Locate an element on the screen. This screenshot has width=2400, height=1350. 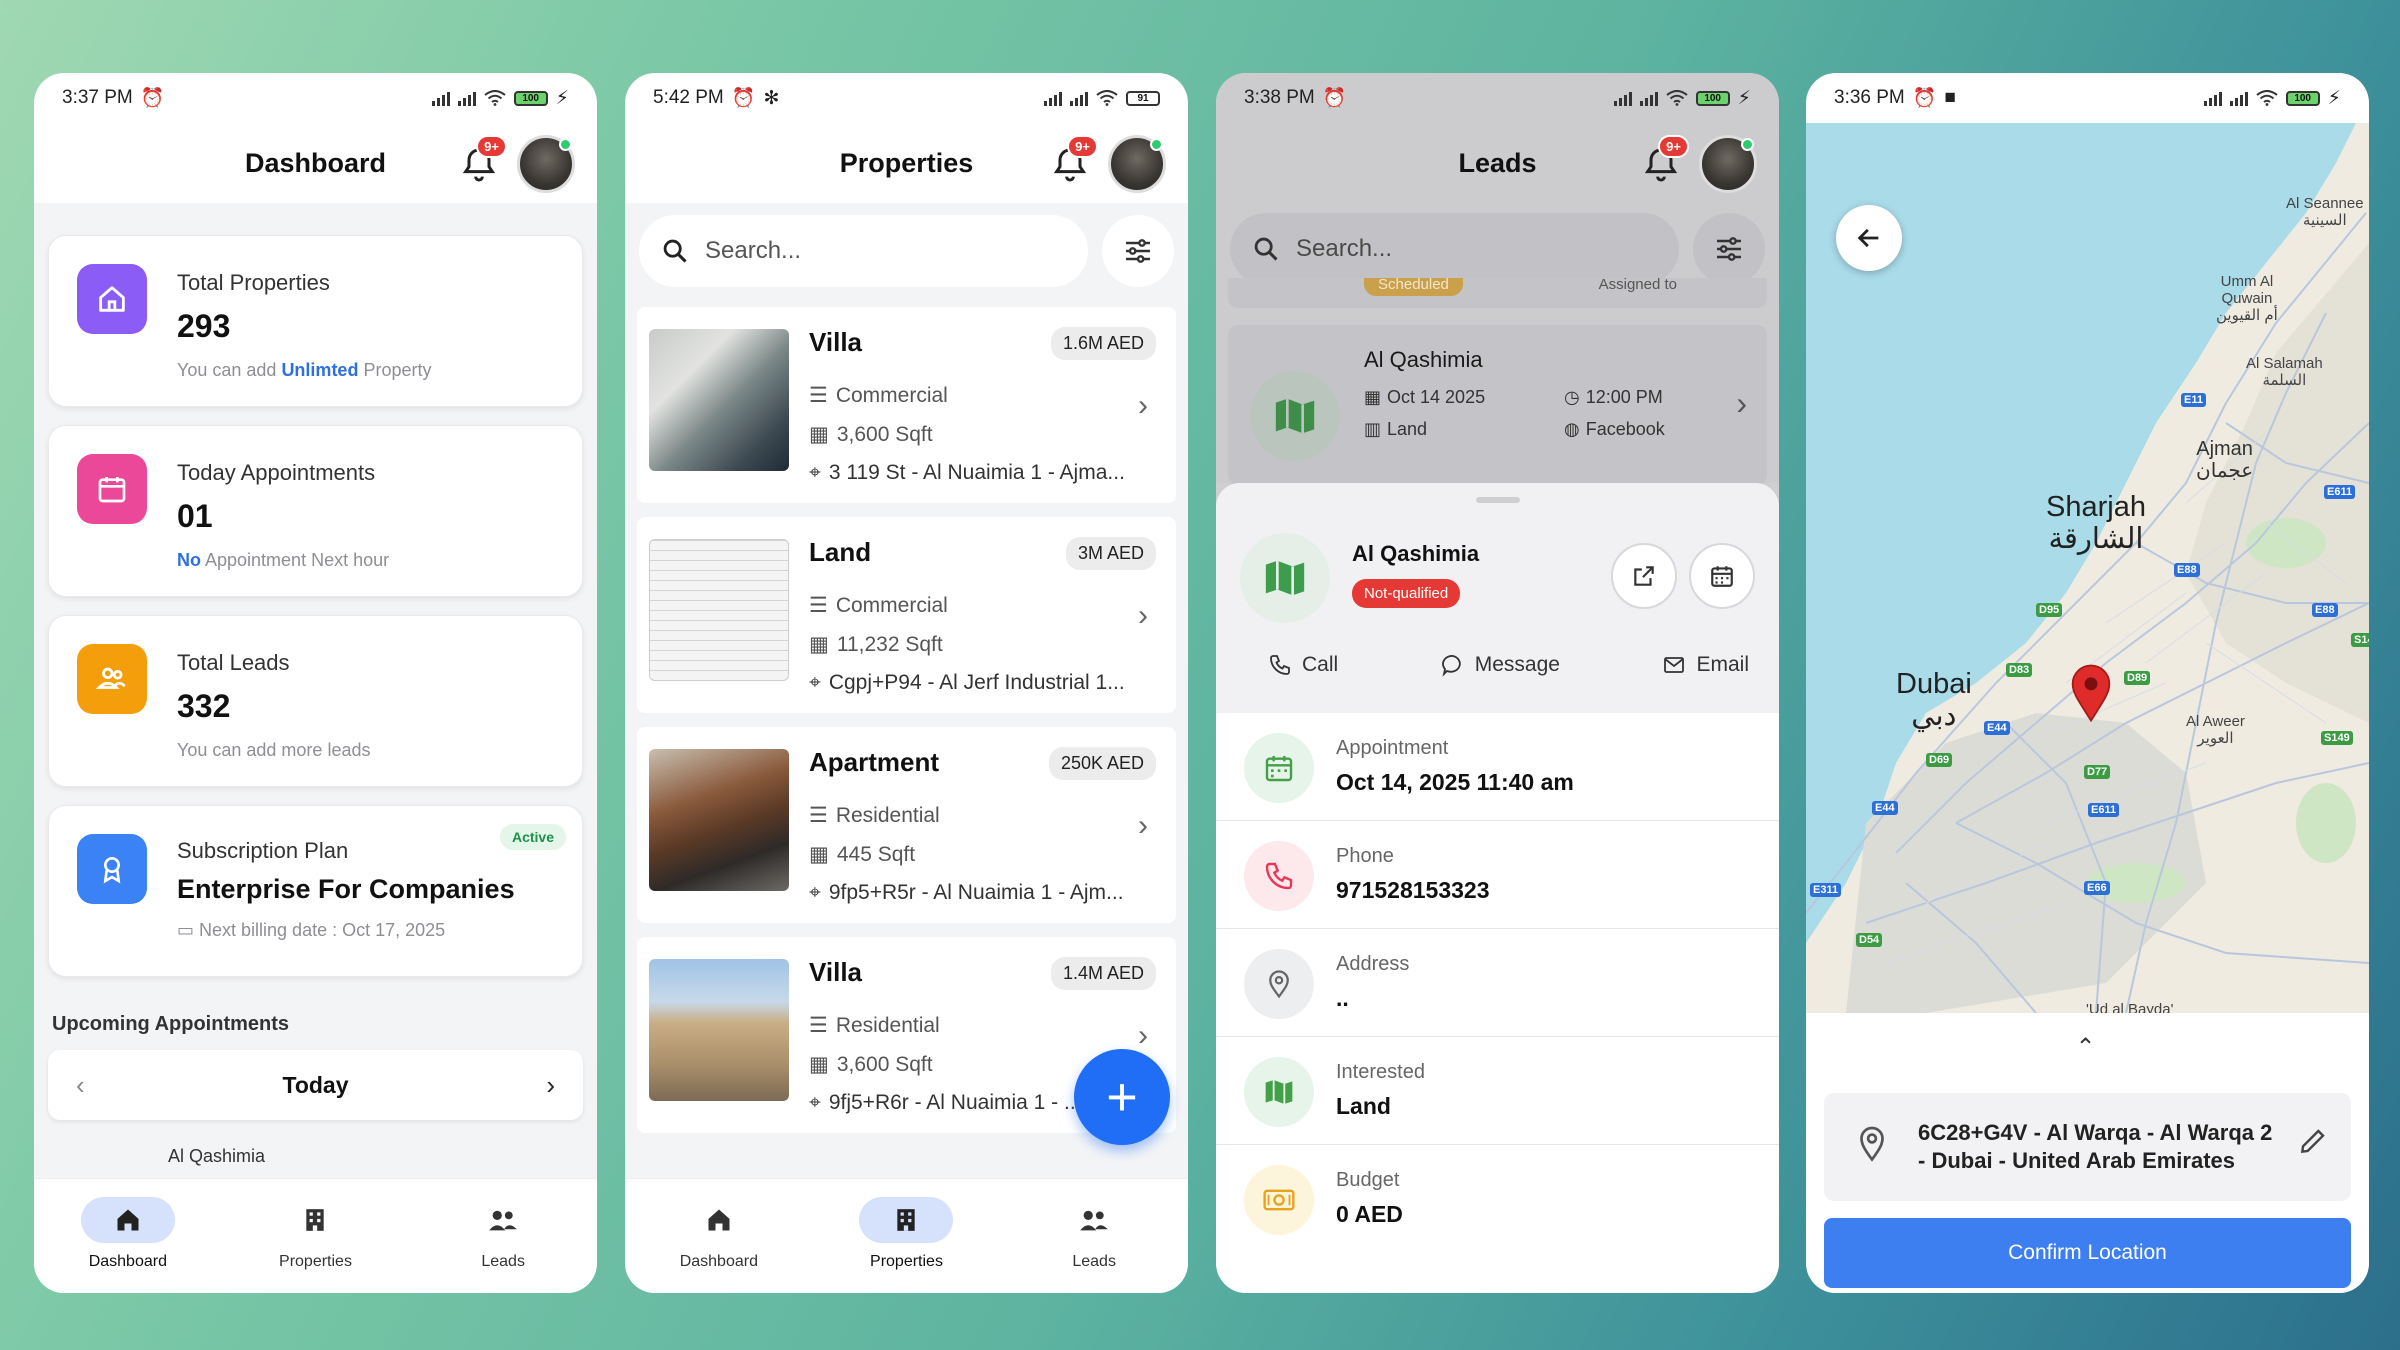
appointment-row: Appointment Oct 14, 2025 11:40 am is located at coordinates (1497, 767).